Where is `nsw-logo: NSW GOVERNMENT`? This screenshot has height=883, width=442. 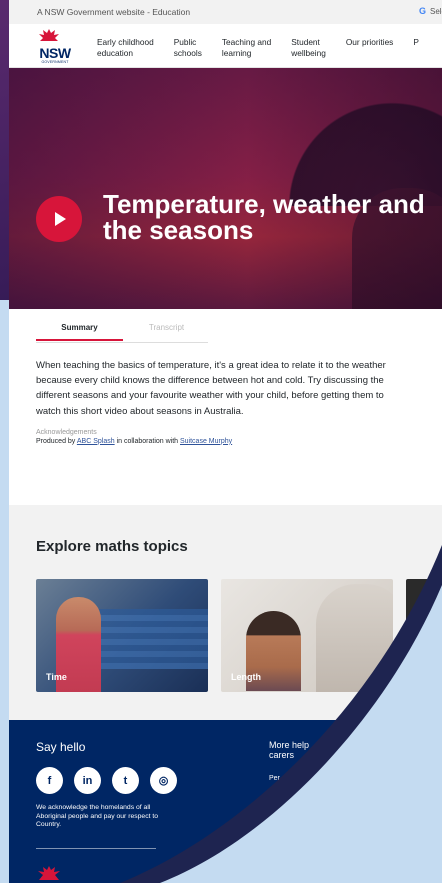 nsw-logo: NSW GOVERNMENT is located at coordinates (40, 44).